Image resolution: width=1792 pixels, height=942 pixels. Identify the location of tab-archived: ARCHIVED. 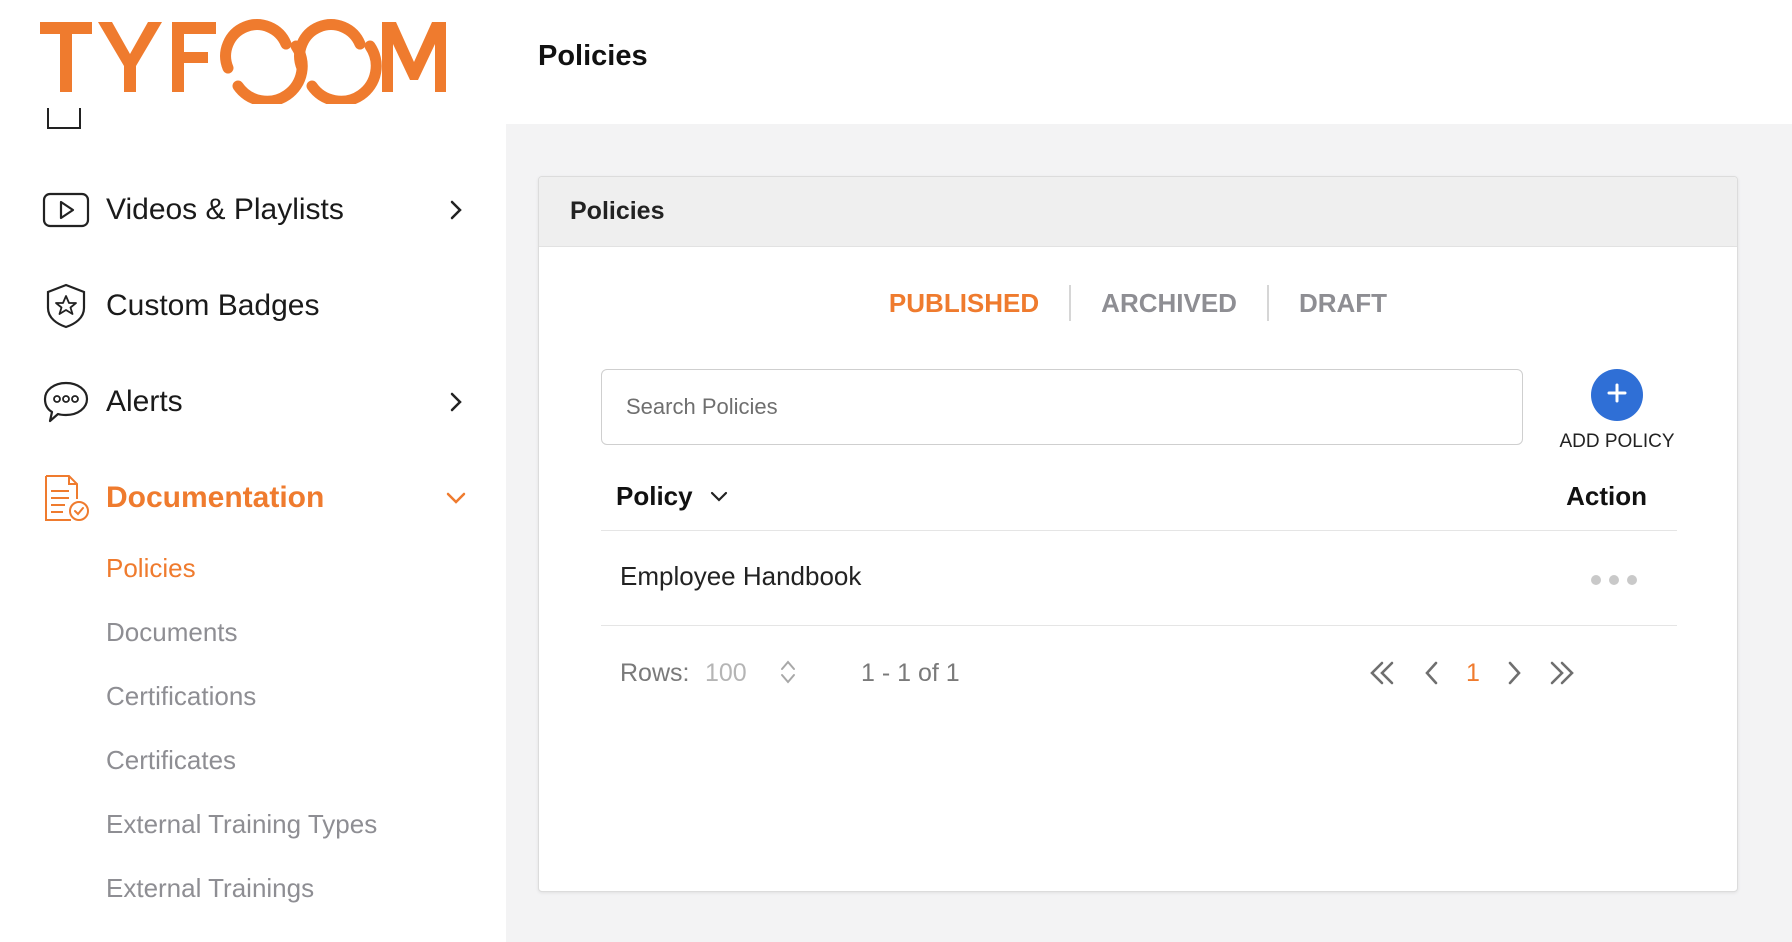
(1169, 303).